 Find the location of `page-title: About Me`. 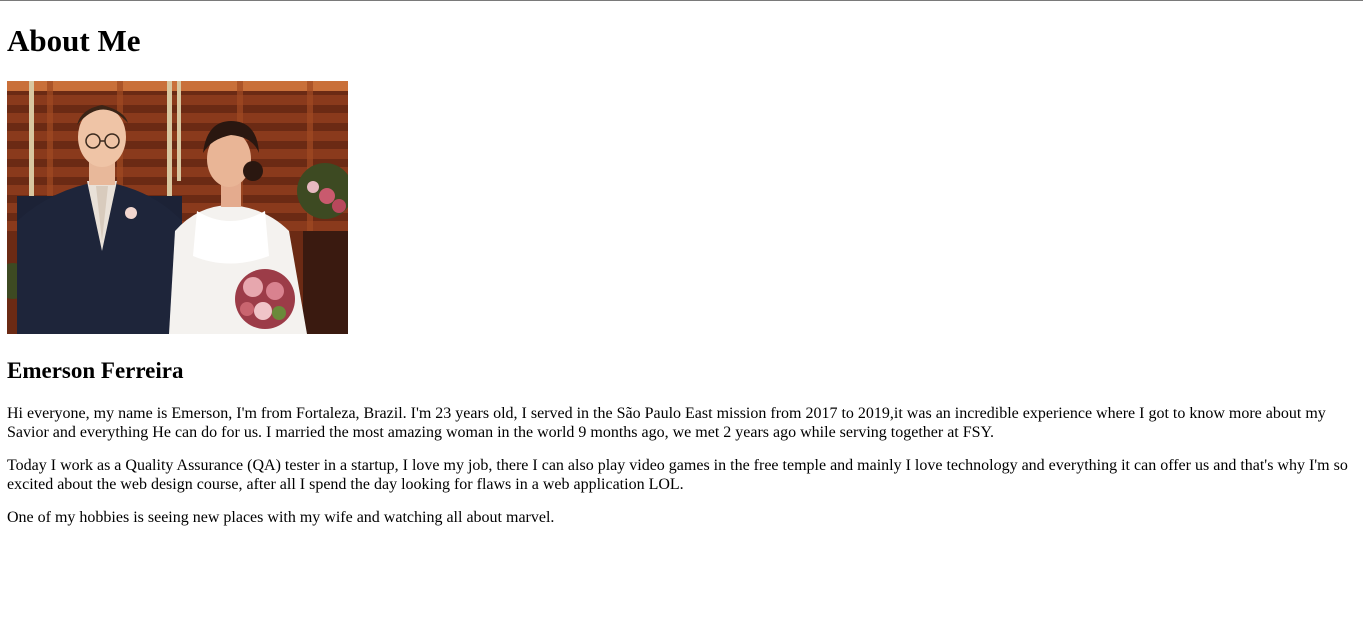

page-title: About Me is located at coordinates (74, 40).